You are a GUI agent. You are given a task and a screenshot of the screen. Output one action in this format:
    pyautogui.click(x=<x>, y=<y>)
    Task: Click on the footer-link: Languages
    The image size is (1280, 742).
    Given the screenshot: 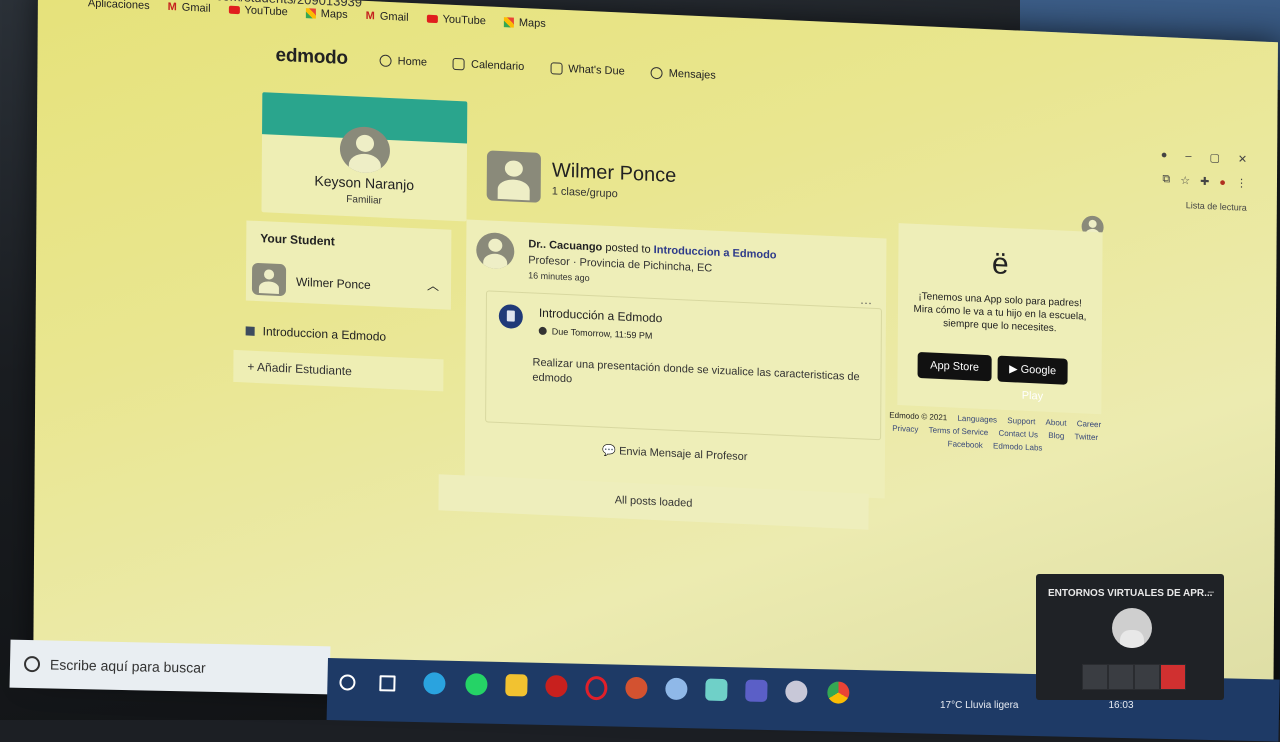 What is the action you would take?
    pyautogui.click(x=977, y=419)
    